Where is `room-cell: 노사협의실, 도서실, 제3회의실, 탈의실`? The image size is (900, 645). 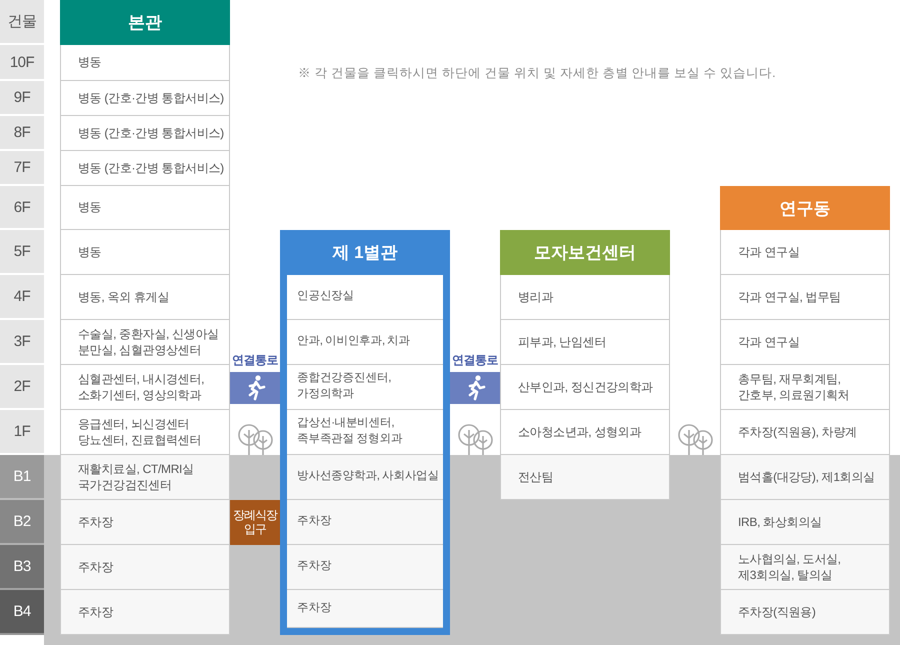
room-cell: 노사협의실, 도서실, 제3회의실, 탈의실 is located at coordinates (805, 567).